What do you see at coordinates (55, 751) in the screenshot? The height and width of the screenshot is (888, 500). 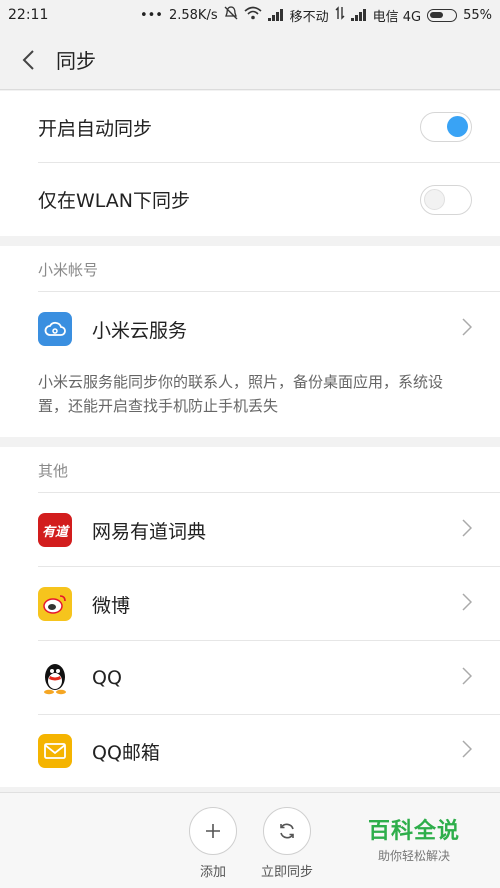 I see `qqmail-icon` at bounding box center [55, 751].